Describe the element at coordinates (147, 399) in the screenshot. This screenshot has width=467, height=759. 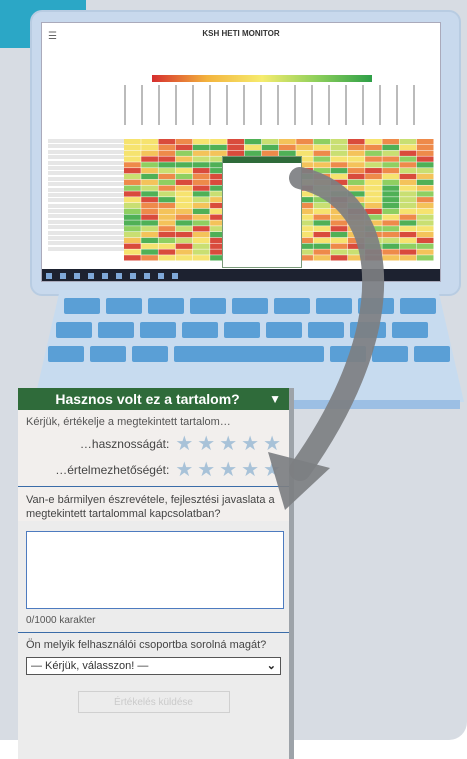
I see `panel-title: Hasznos volt ez a tartalom?` at that location.